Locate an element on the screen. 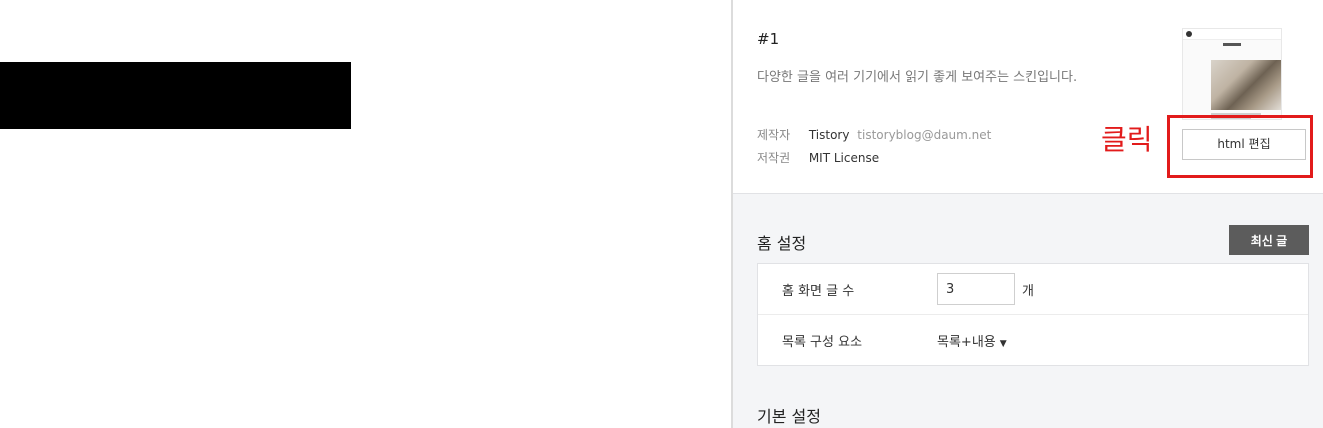  skin-description: 다양한 글을 여러 기기에서 읽기 좋게 보여주는 스킨입니다. is located at coordinates (917, 77).